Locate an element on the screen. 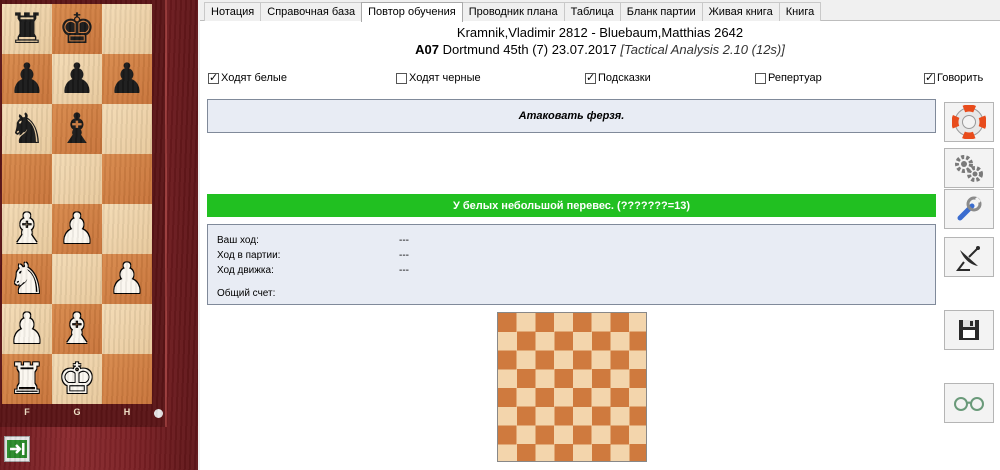  engine-move-label: Ход движка: is located at coordinates (245, 270).